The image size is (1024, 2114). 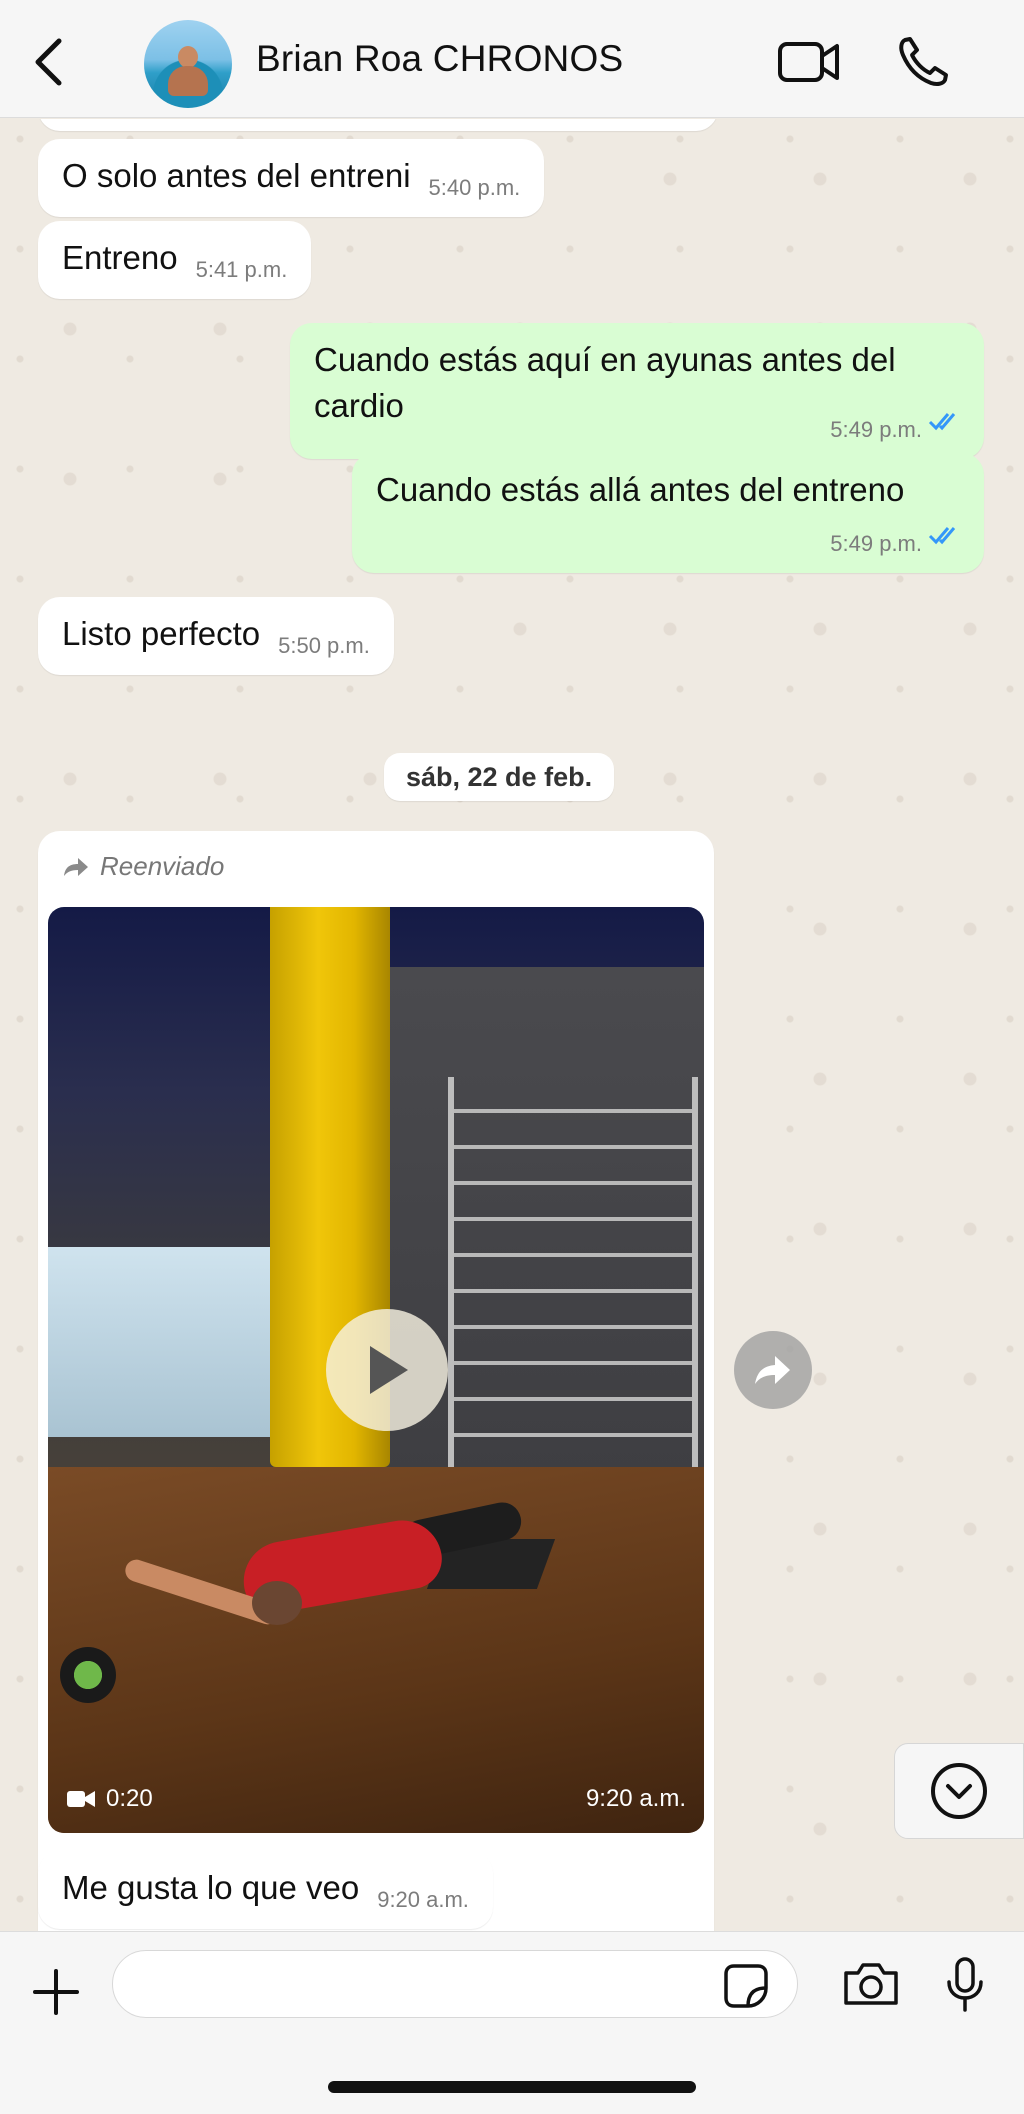 What do you see at coordinates (455, 1984) in the screenshot?
I see `message-input` at bounding box center [455, 1984].